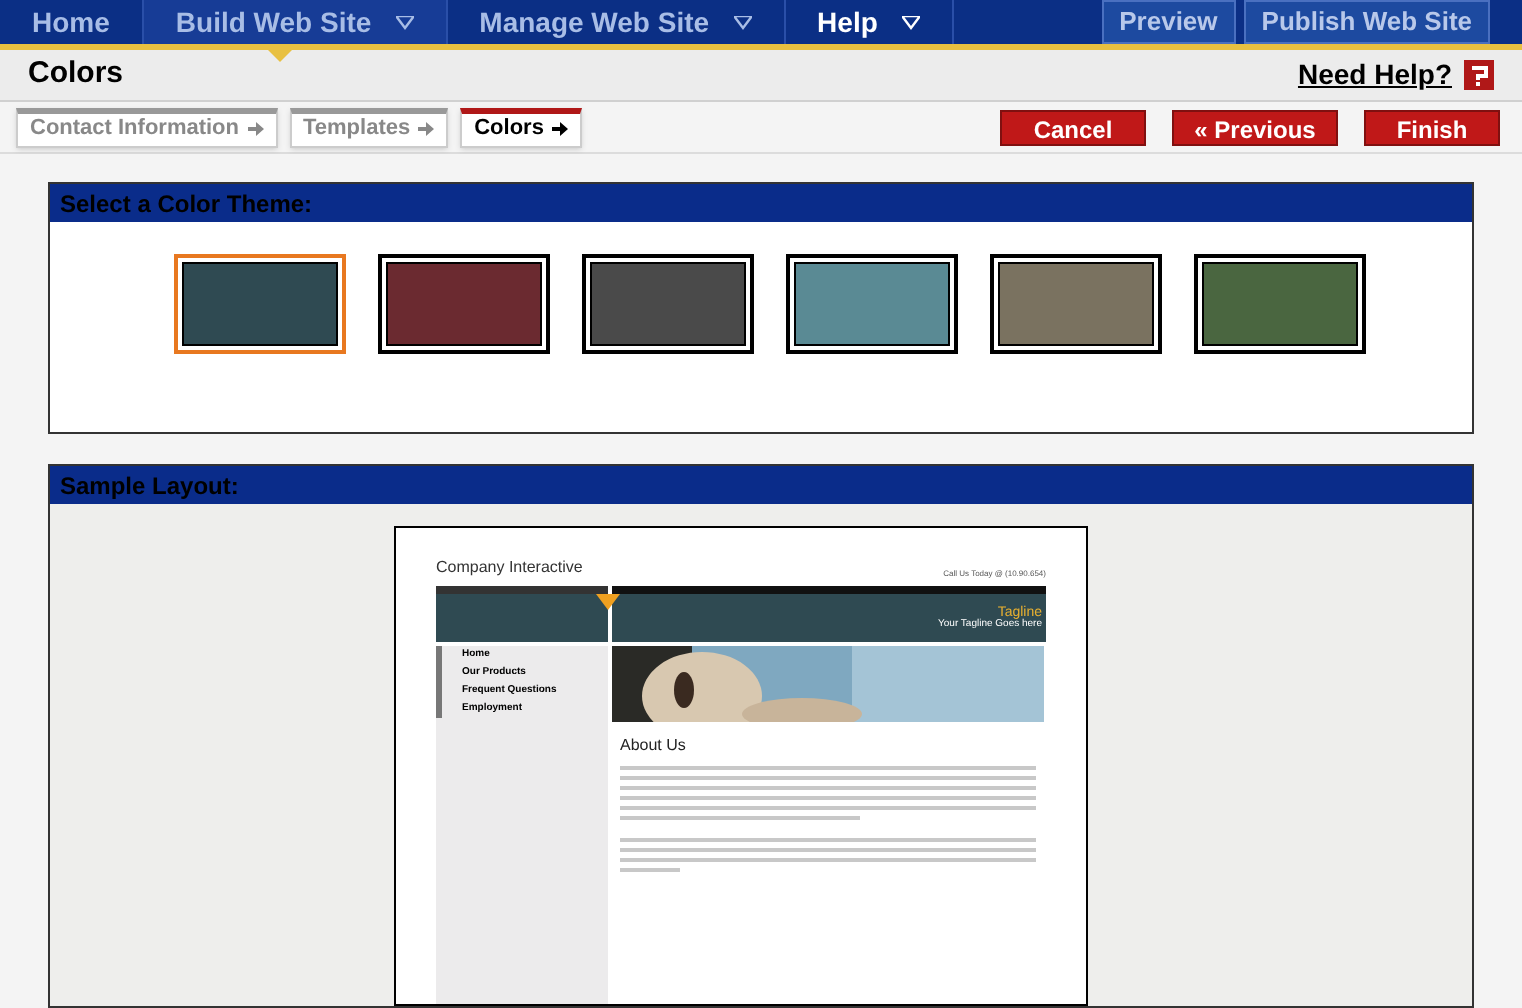 The width and height of the screenshot is (1522, 1008). I want to click on step-tab: Templates, so click(369, 127).